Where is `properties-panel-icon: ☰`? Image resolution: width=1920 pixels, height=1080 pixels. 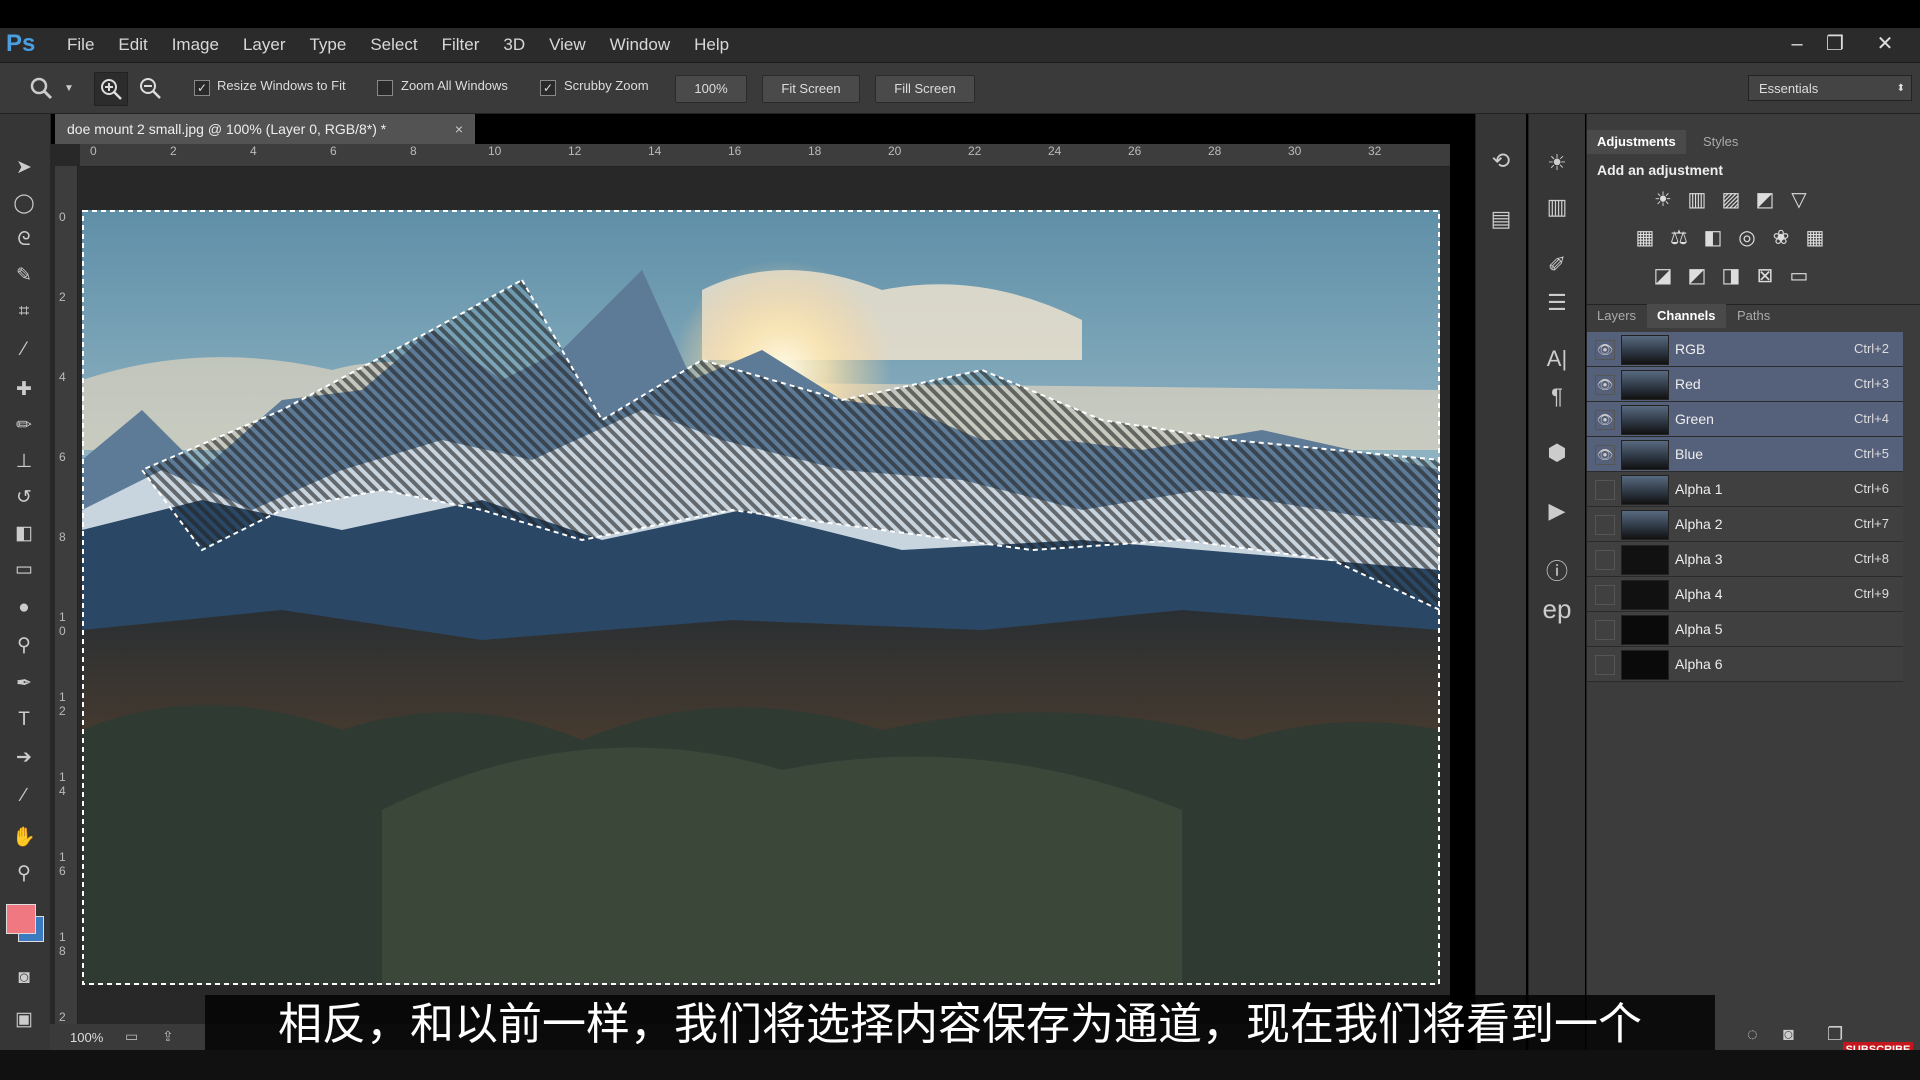 properties-panel-icon: ☰ is located at coordinates (1557, 303).